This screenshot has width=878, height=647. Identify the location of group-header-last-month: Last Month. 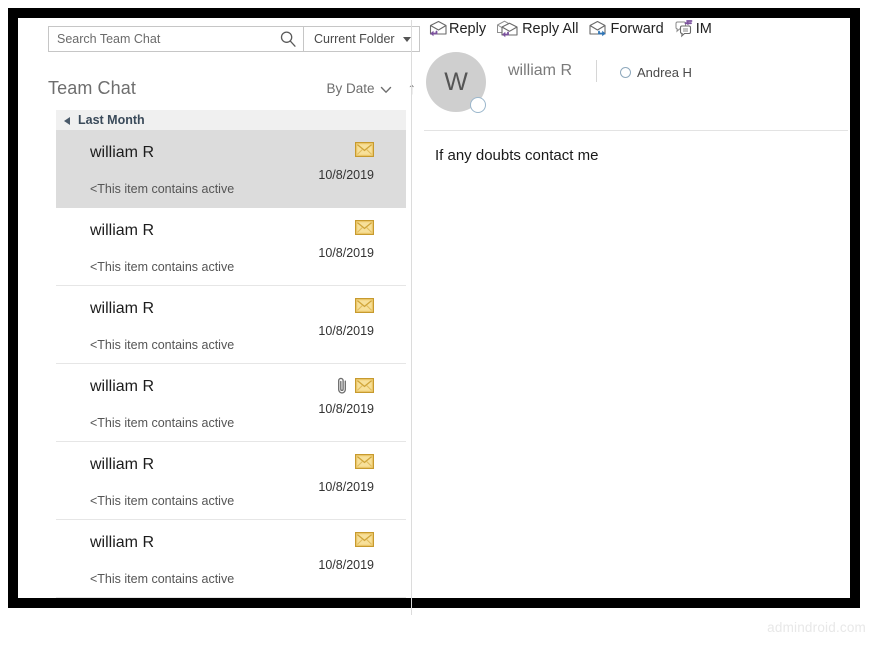
(231, 120).